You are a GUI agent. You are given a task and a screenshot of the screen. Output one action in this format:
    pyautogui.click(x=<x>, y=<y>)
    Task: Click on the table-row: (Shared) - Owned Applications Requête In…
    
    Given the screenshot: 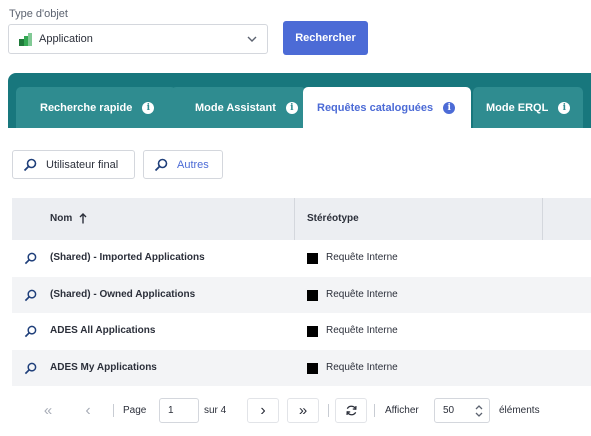 What is the action you would take?
    pyautogui.click(x=301, y=294)
    